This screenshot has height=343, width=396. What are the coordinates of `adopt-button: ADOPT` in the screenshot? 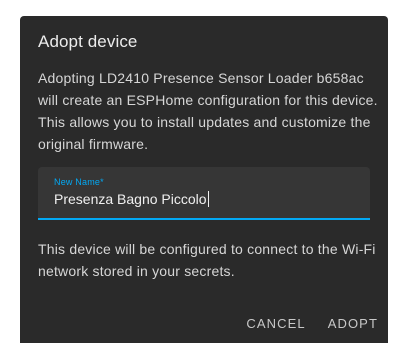 It's located at (353, 323).